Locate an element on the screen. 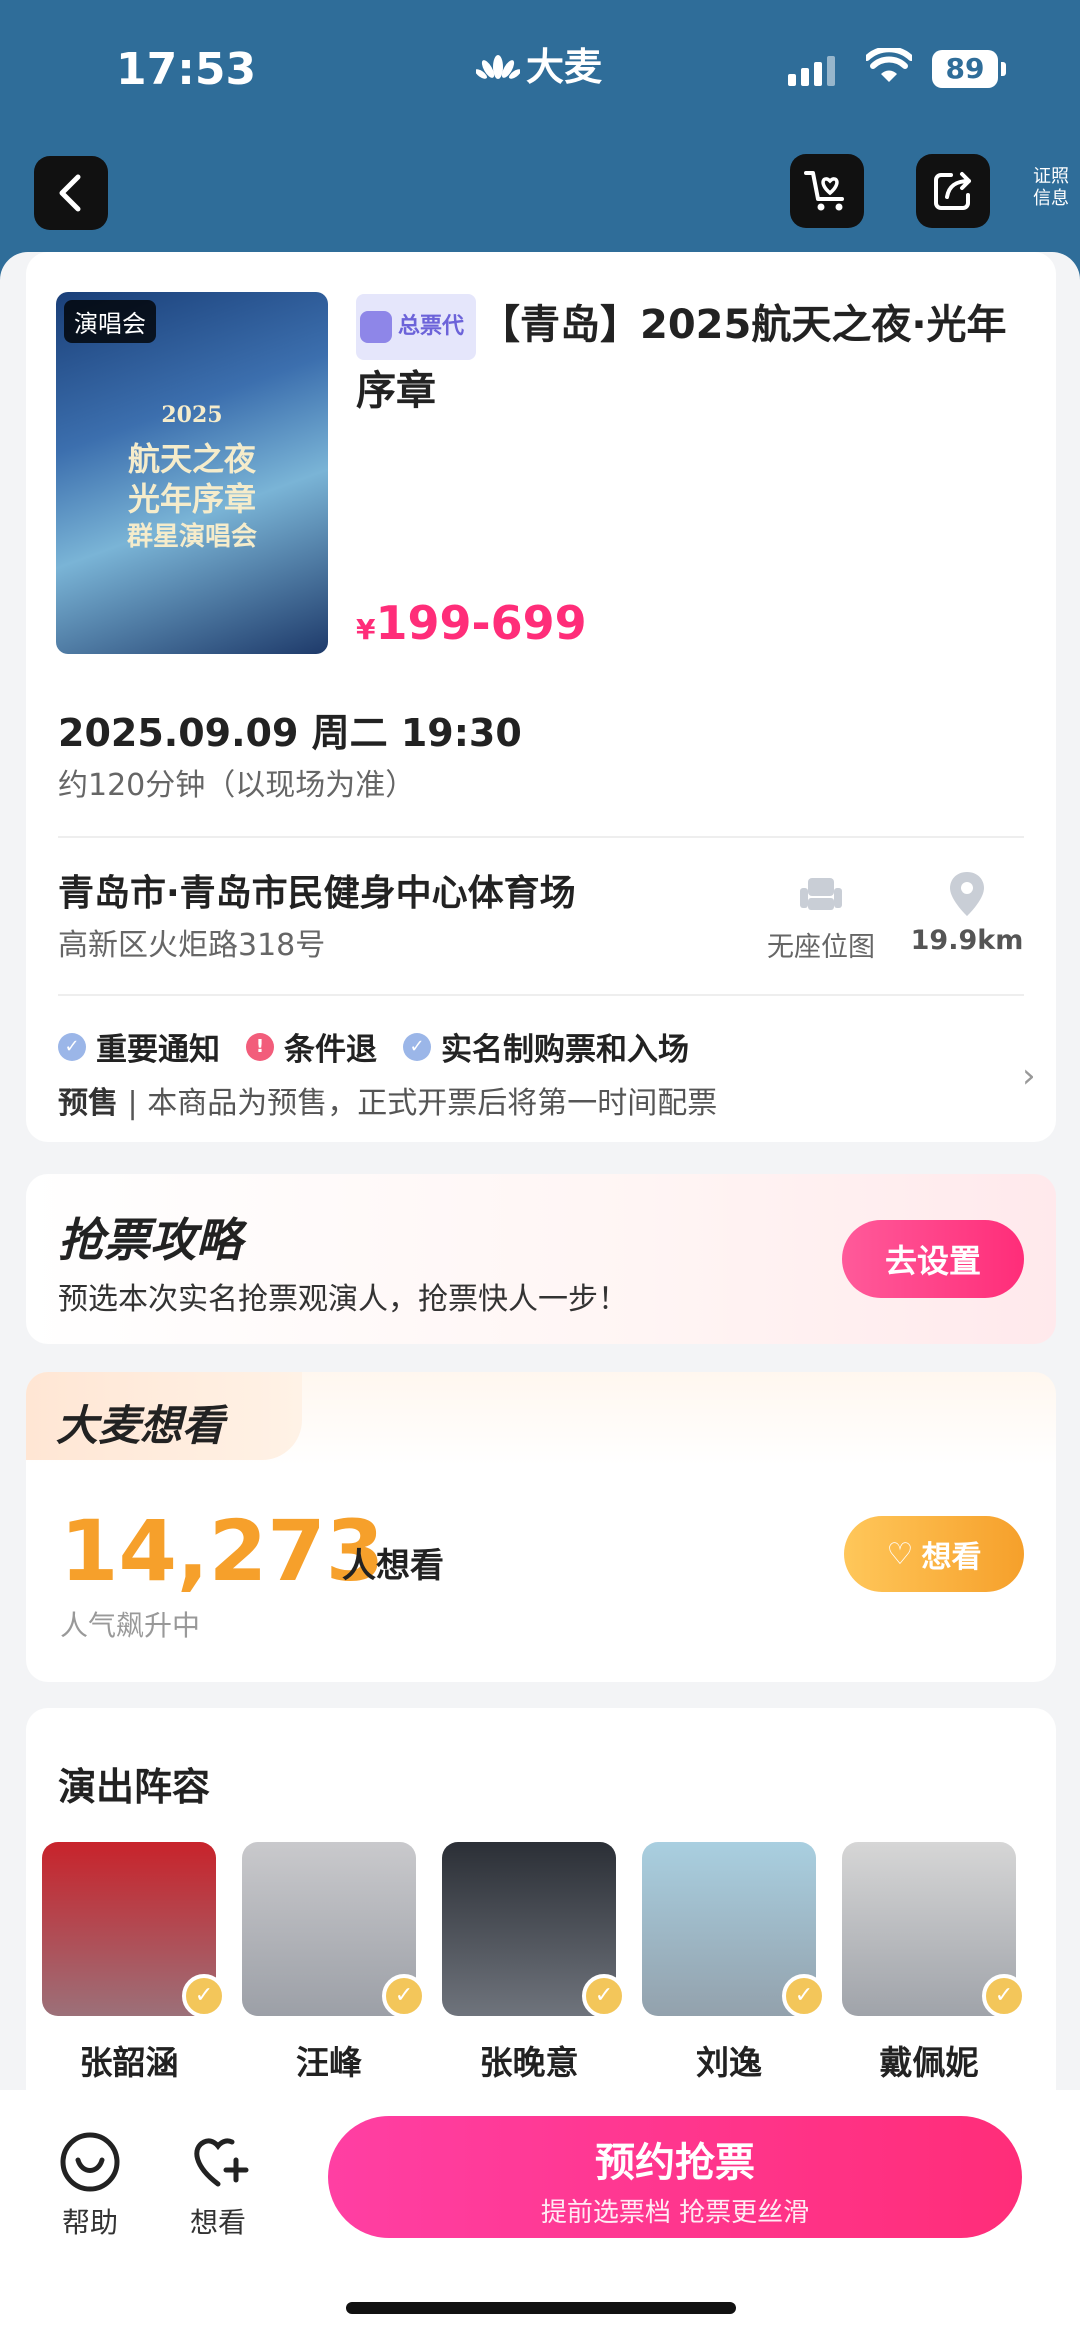 This screenshot has height=2338, width=1080. help-button: 帮助 is located at coordinates (90, 2185).